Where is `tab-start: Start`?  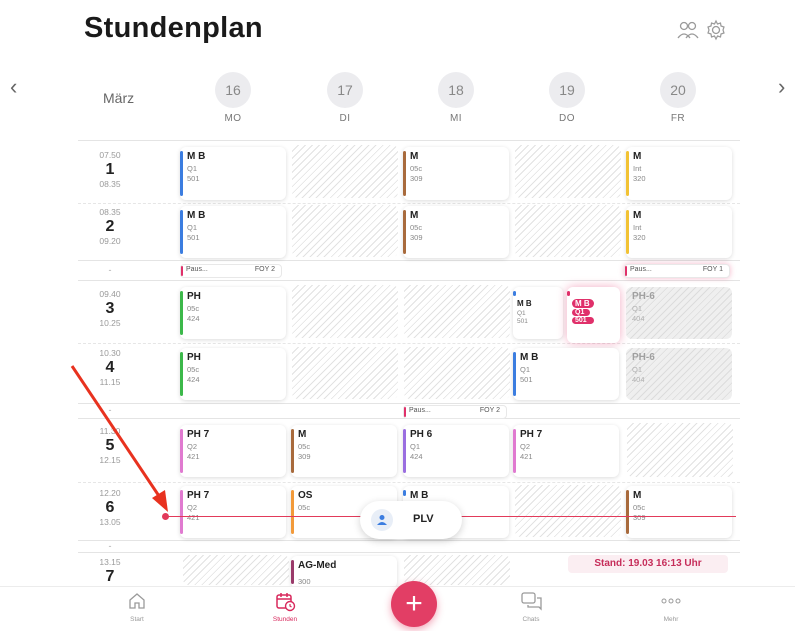
tab-start: Start is located at coordinates (137, 605).